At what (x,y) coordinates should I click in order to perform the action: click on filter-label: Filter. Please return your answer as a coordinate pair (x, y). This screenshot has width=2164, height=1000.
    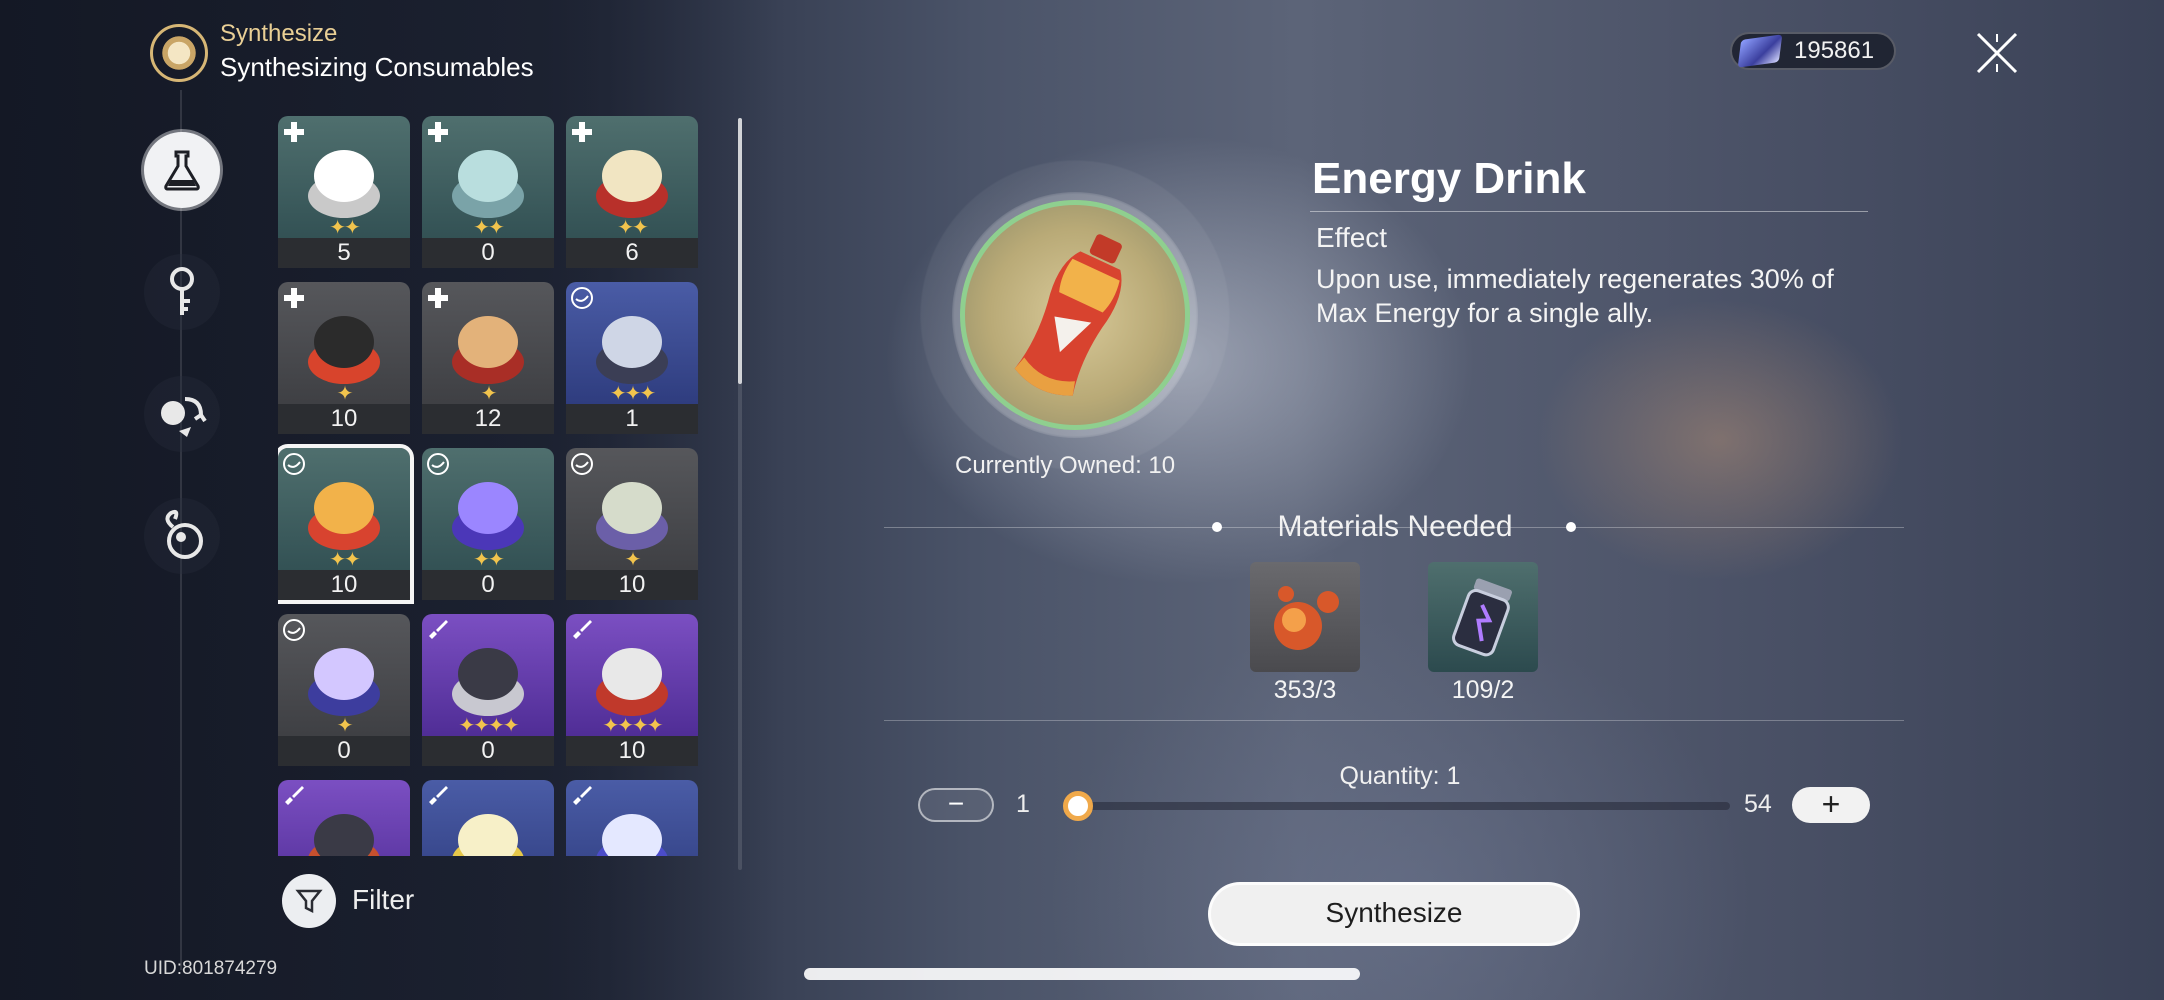
    Looking at the image, I should click on (383, 900).